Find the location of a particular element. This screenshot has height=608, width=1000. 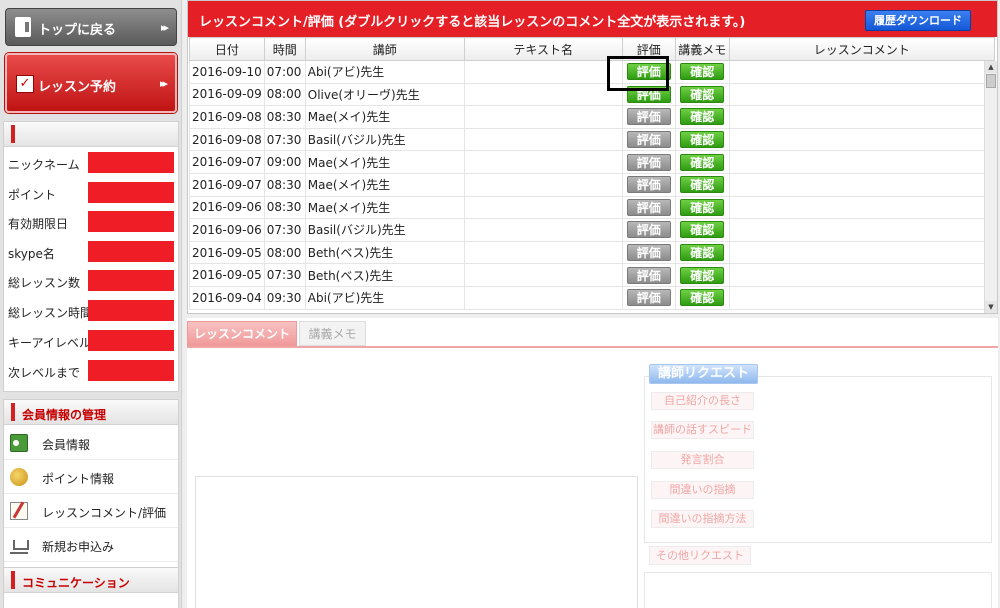

profile-label: キーアイレベル is located at coordinates (49, 343).